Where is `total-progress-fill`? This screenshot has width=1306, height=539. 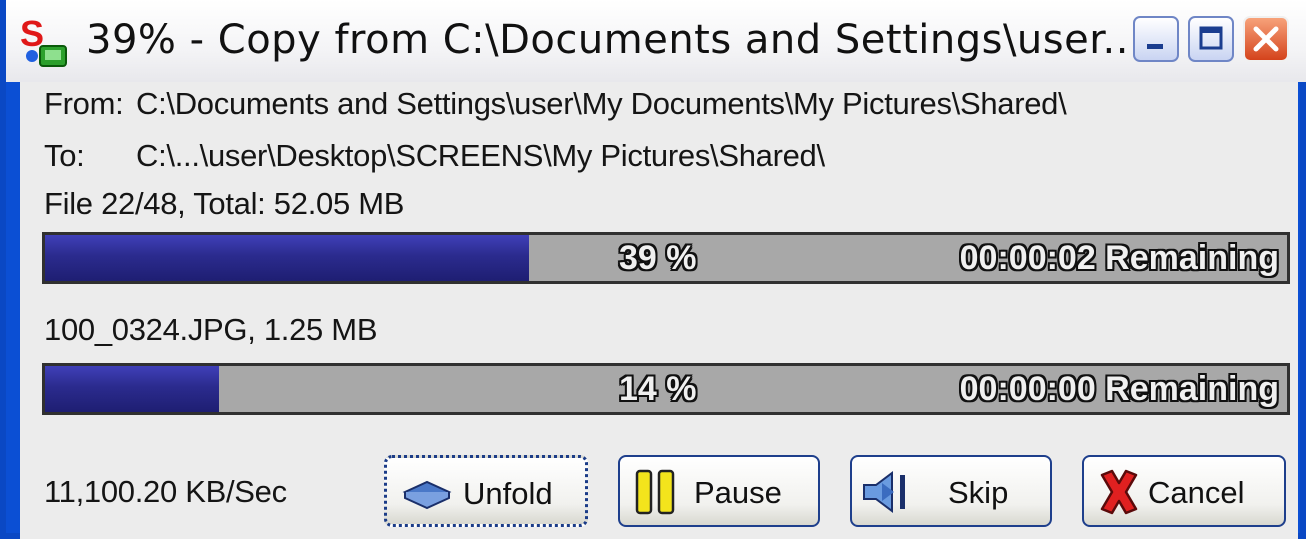 total-progress-fill is located at coordinates (287, 258).